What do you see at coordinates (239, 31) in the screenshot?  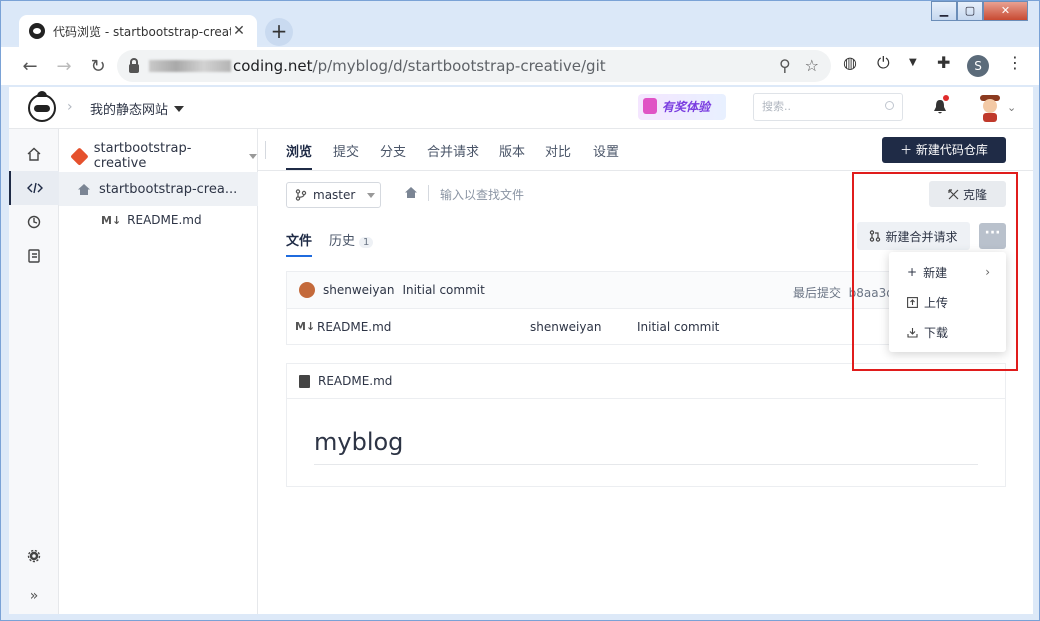 I see `close-tab-icon: ✕` at bounding box center [239, 31].